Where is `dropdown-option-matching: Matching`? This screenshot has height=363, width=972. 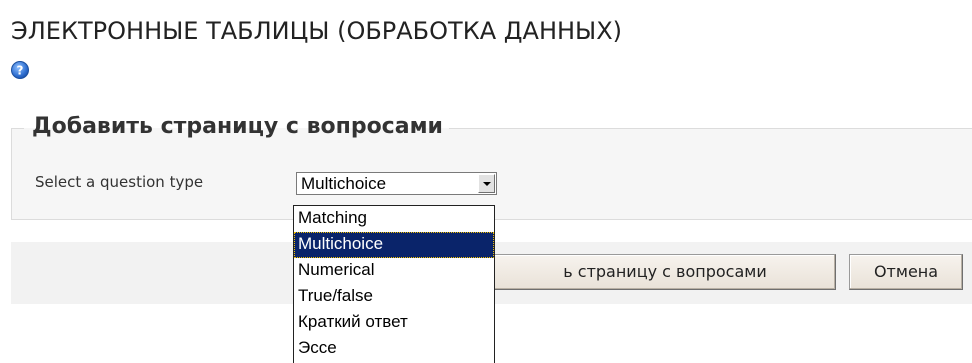 dropdown-option-matching: Matching is located at coordinates (394, 219).